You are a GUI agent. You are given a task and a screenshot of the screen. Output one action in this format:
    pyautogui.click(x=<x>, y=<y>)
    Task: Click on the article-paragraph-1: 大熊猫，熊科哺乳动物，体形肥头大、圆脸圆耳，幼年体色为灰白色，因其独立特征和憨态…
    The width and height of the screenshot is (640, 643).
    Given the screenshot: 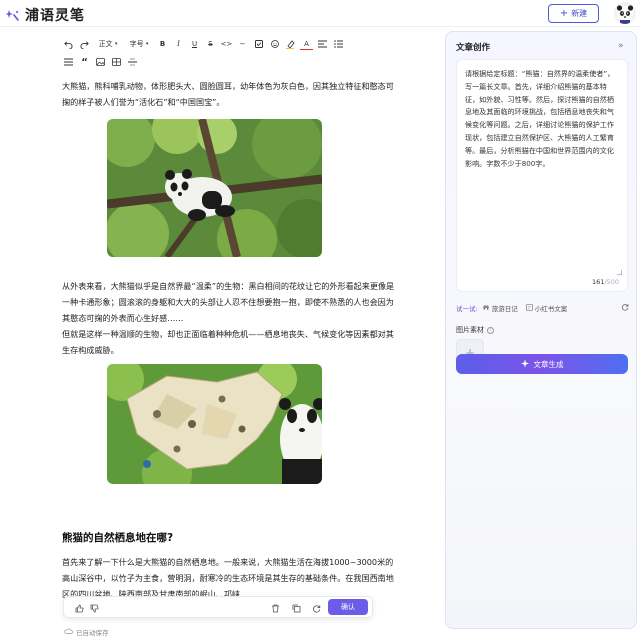 What is the action you would take?
    pyautogui.click(x=228, y=94)
    